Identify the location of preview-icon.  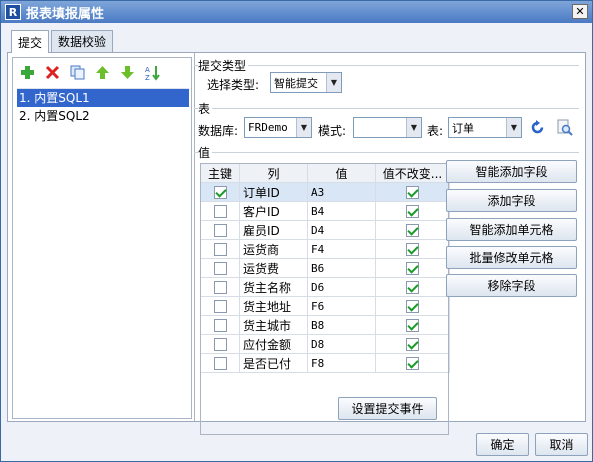
(564, 127).